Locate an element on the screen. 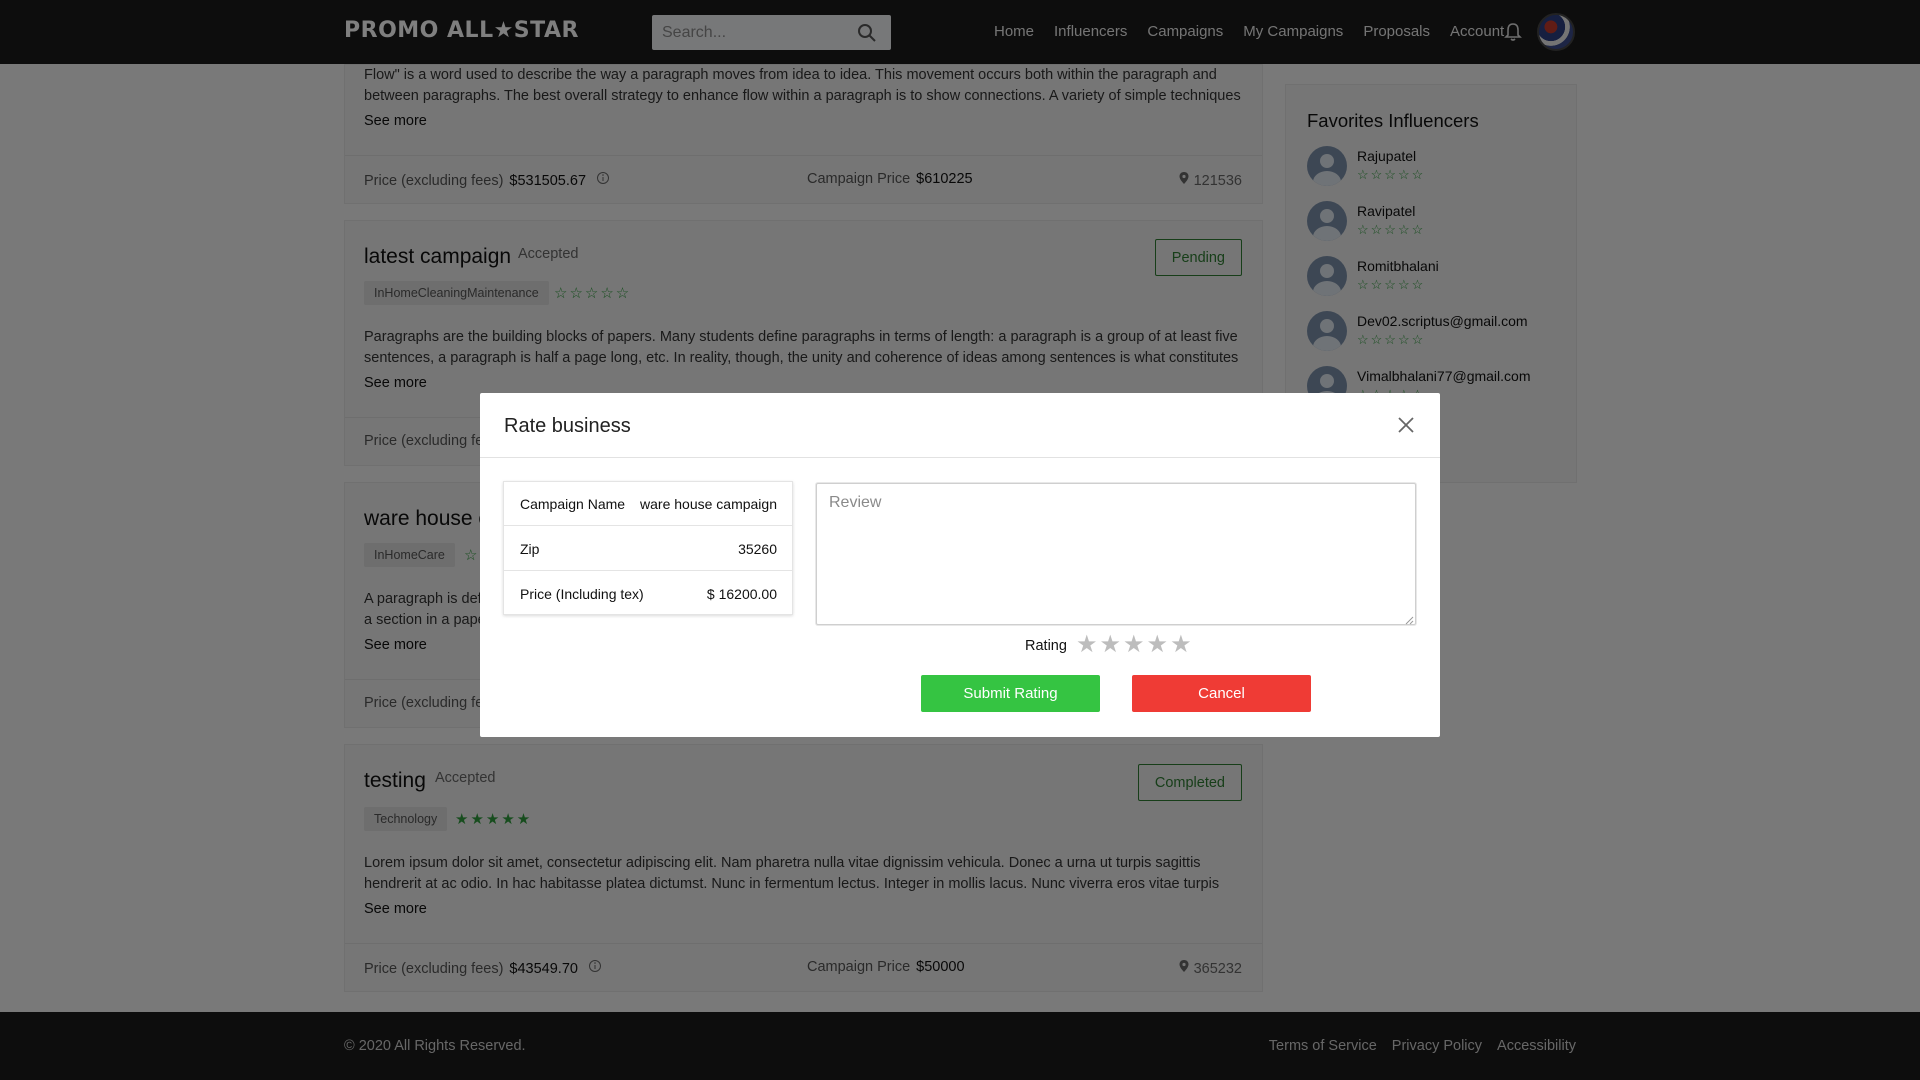 Image resolution: width=1920 pixels, height=1080 pixels. review-textarea is located at coordinates (1116, 554).